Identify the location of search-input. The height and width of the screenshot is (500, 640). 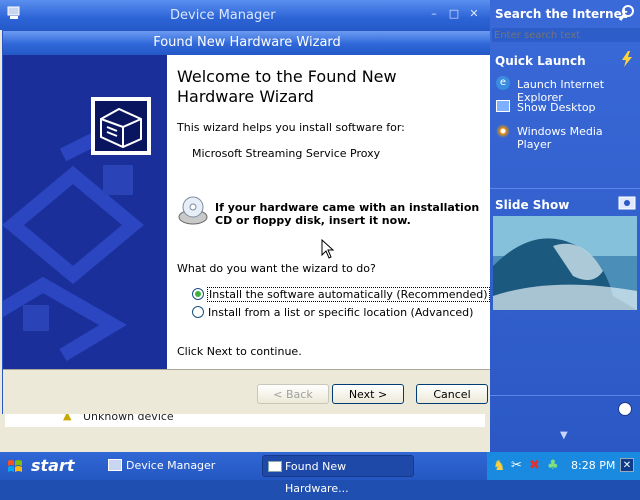
(566, 35).